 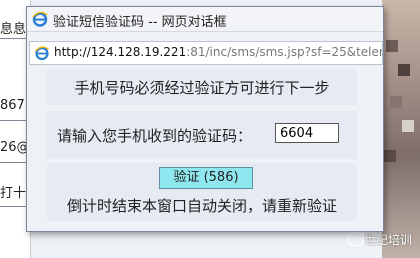 I want to click on watermark-text: 世纪培训, so click(x=387, y=240).